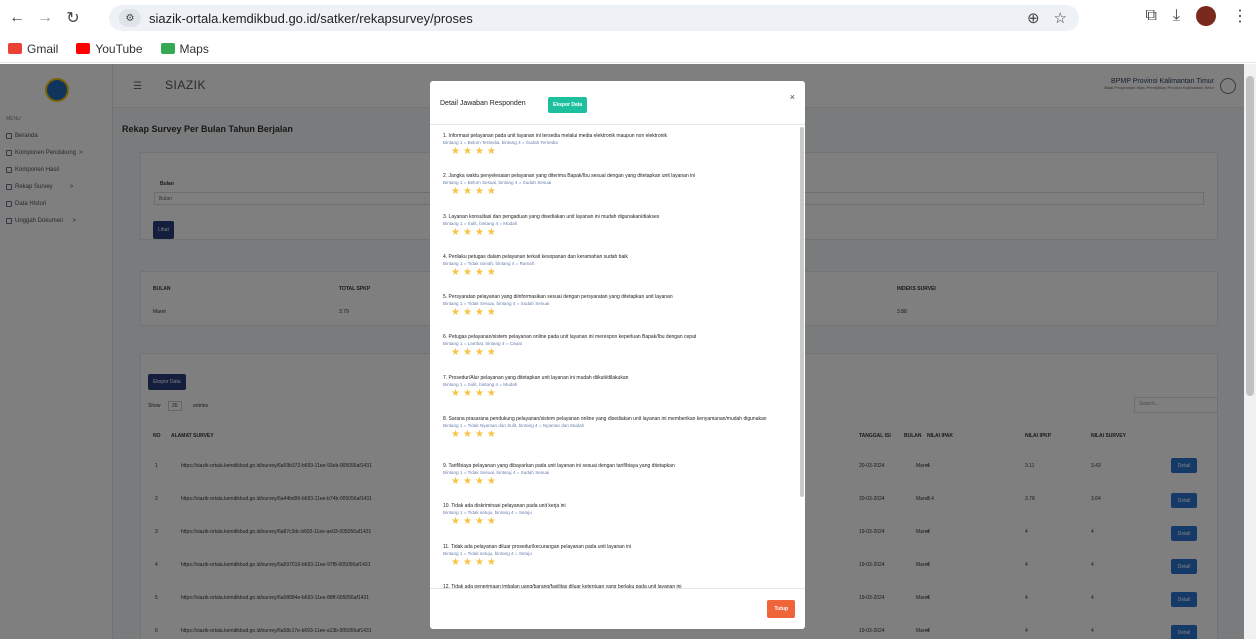 The height and width of the screenshot is (639, 1256). Describe the element at coordinates (1033, 18) in the screenshot. I see `zoom-icon: ⊕` at that location.